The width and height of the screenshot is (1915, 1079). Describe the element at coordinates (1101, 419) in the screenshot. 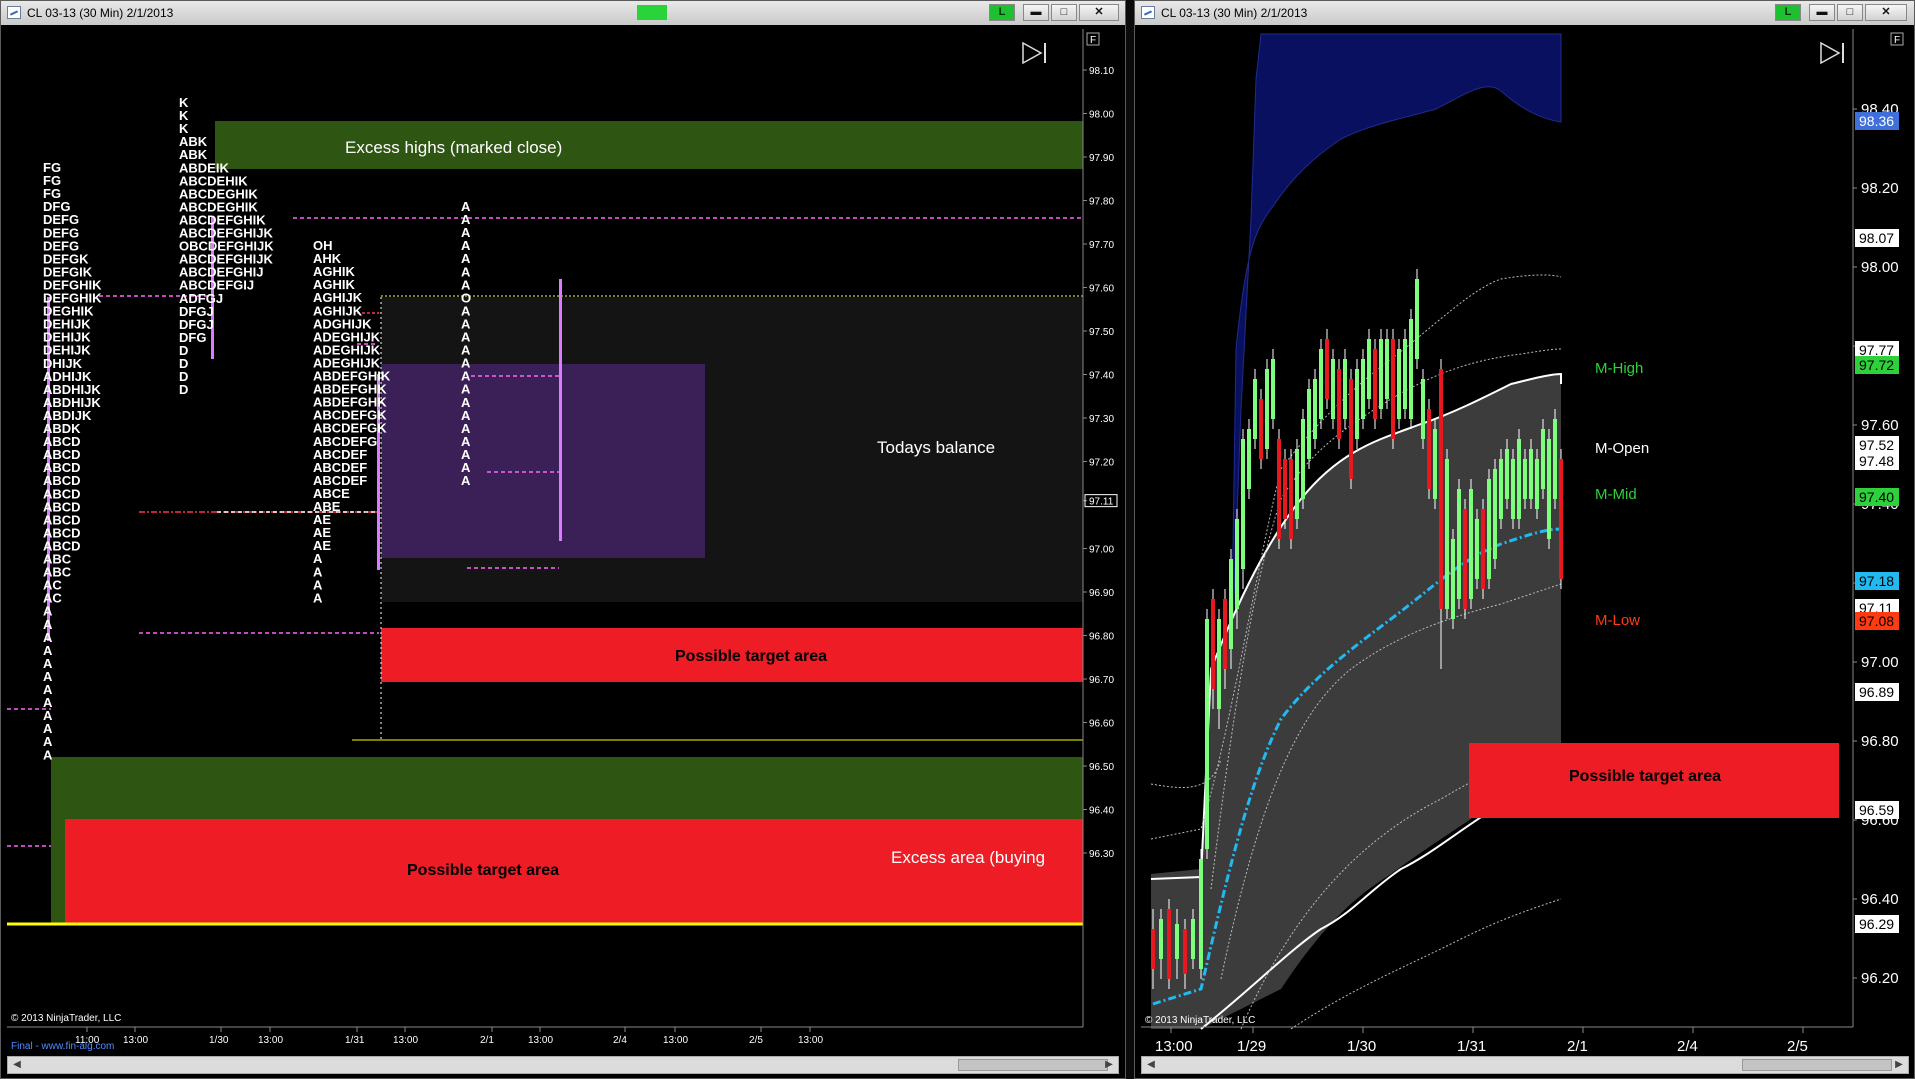

I see `price-tick-label: 97.30` at that location.